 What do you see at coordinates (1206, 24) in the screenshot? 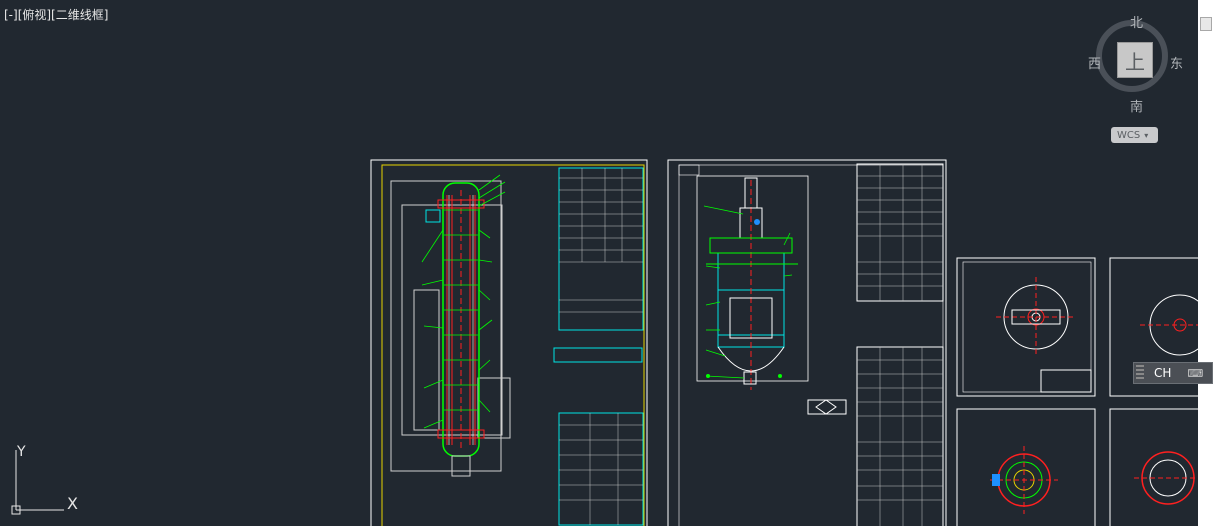
I see `scrollbar-thumb` at bounding box center [1206, 24].